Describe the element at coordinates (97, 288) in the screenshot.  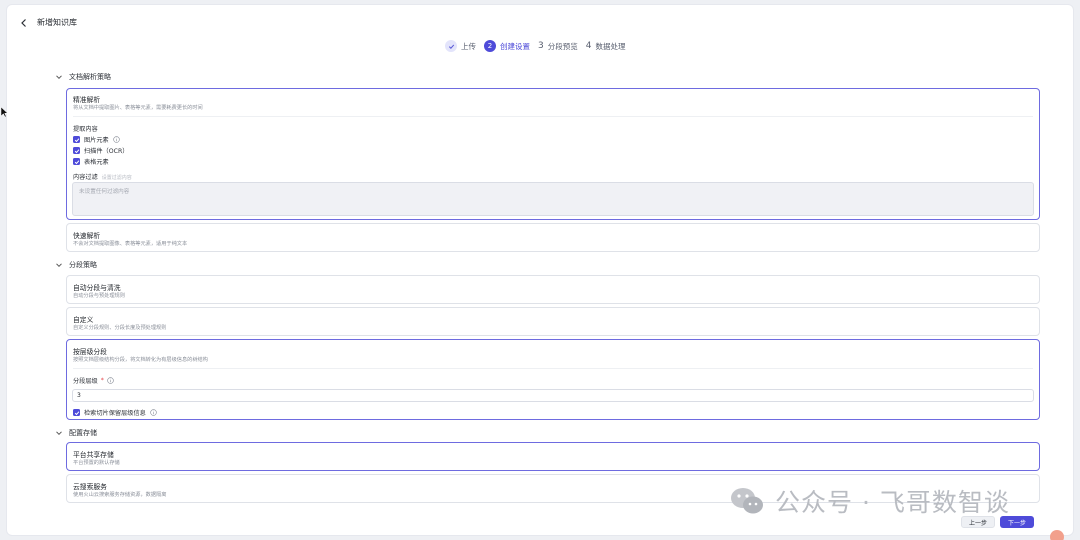
I see `card-title: 自动分段与清洗` at that location.